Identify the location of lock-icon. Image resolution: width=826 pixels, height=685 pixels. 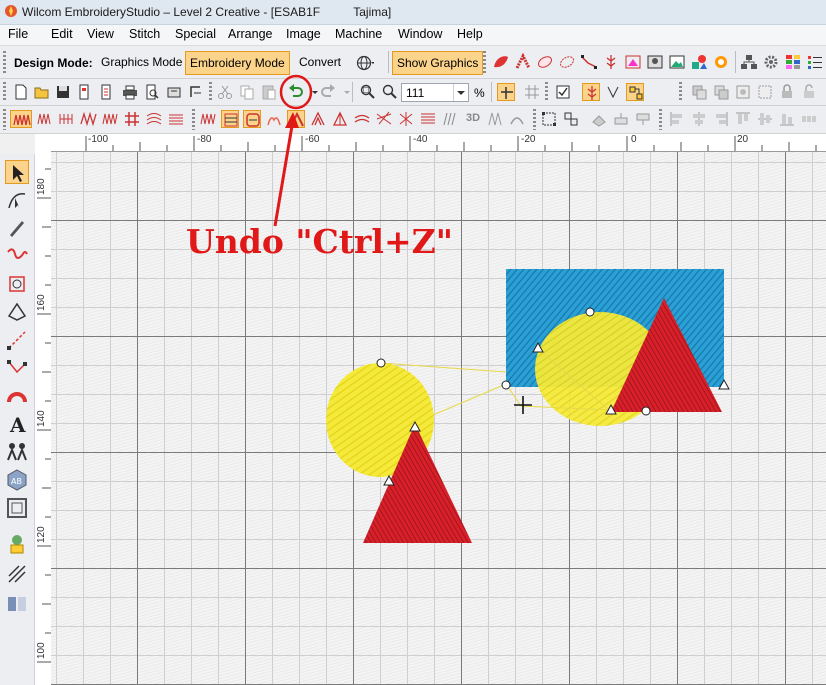
(787, 92).